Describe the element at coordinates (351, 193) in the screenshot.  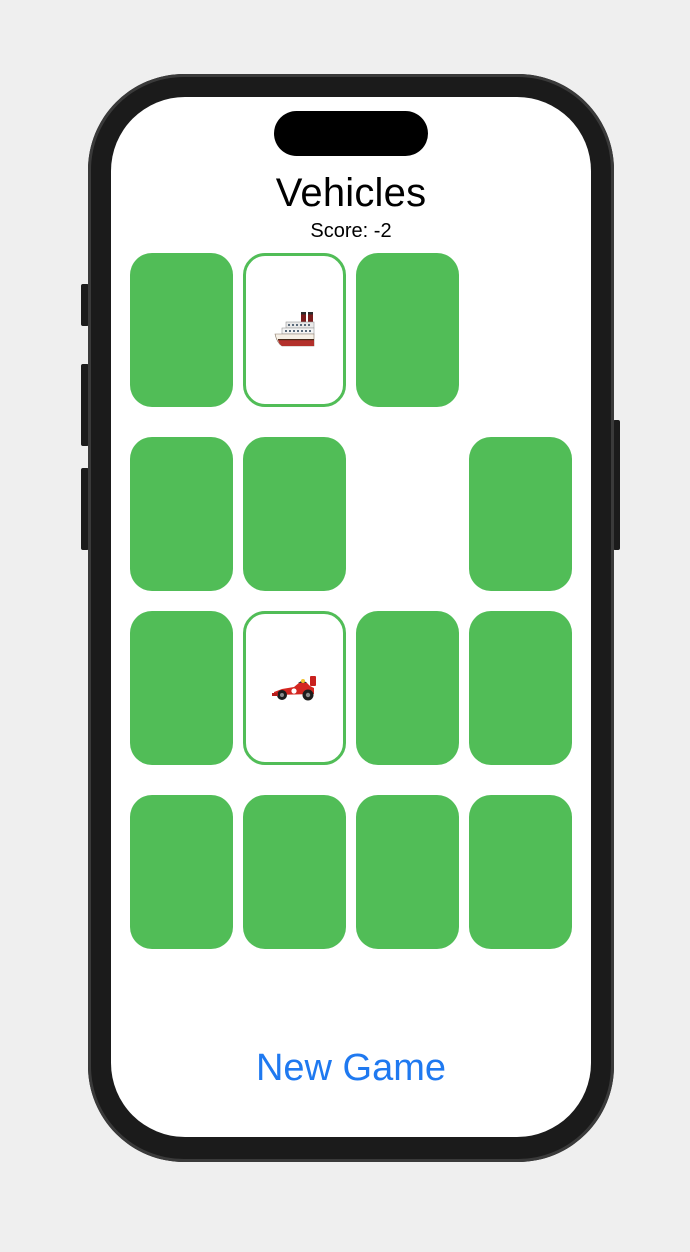
I see `game-title: Vehicles` at that location.